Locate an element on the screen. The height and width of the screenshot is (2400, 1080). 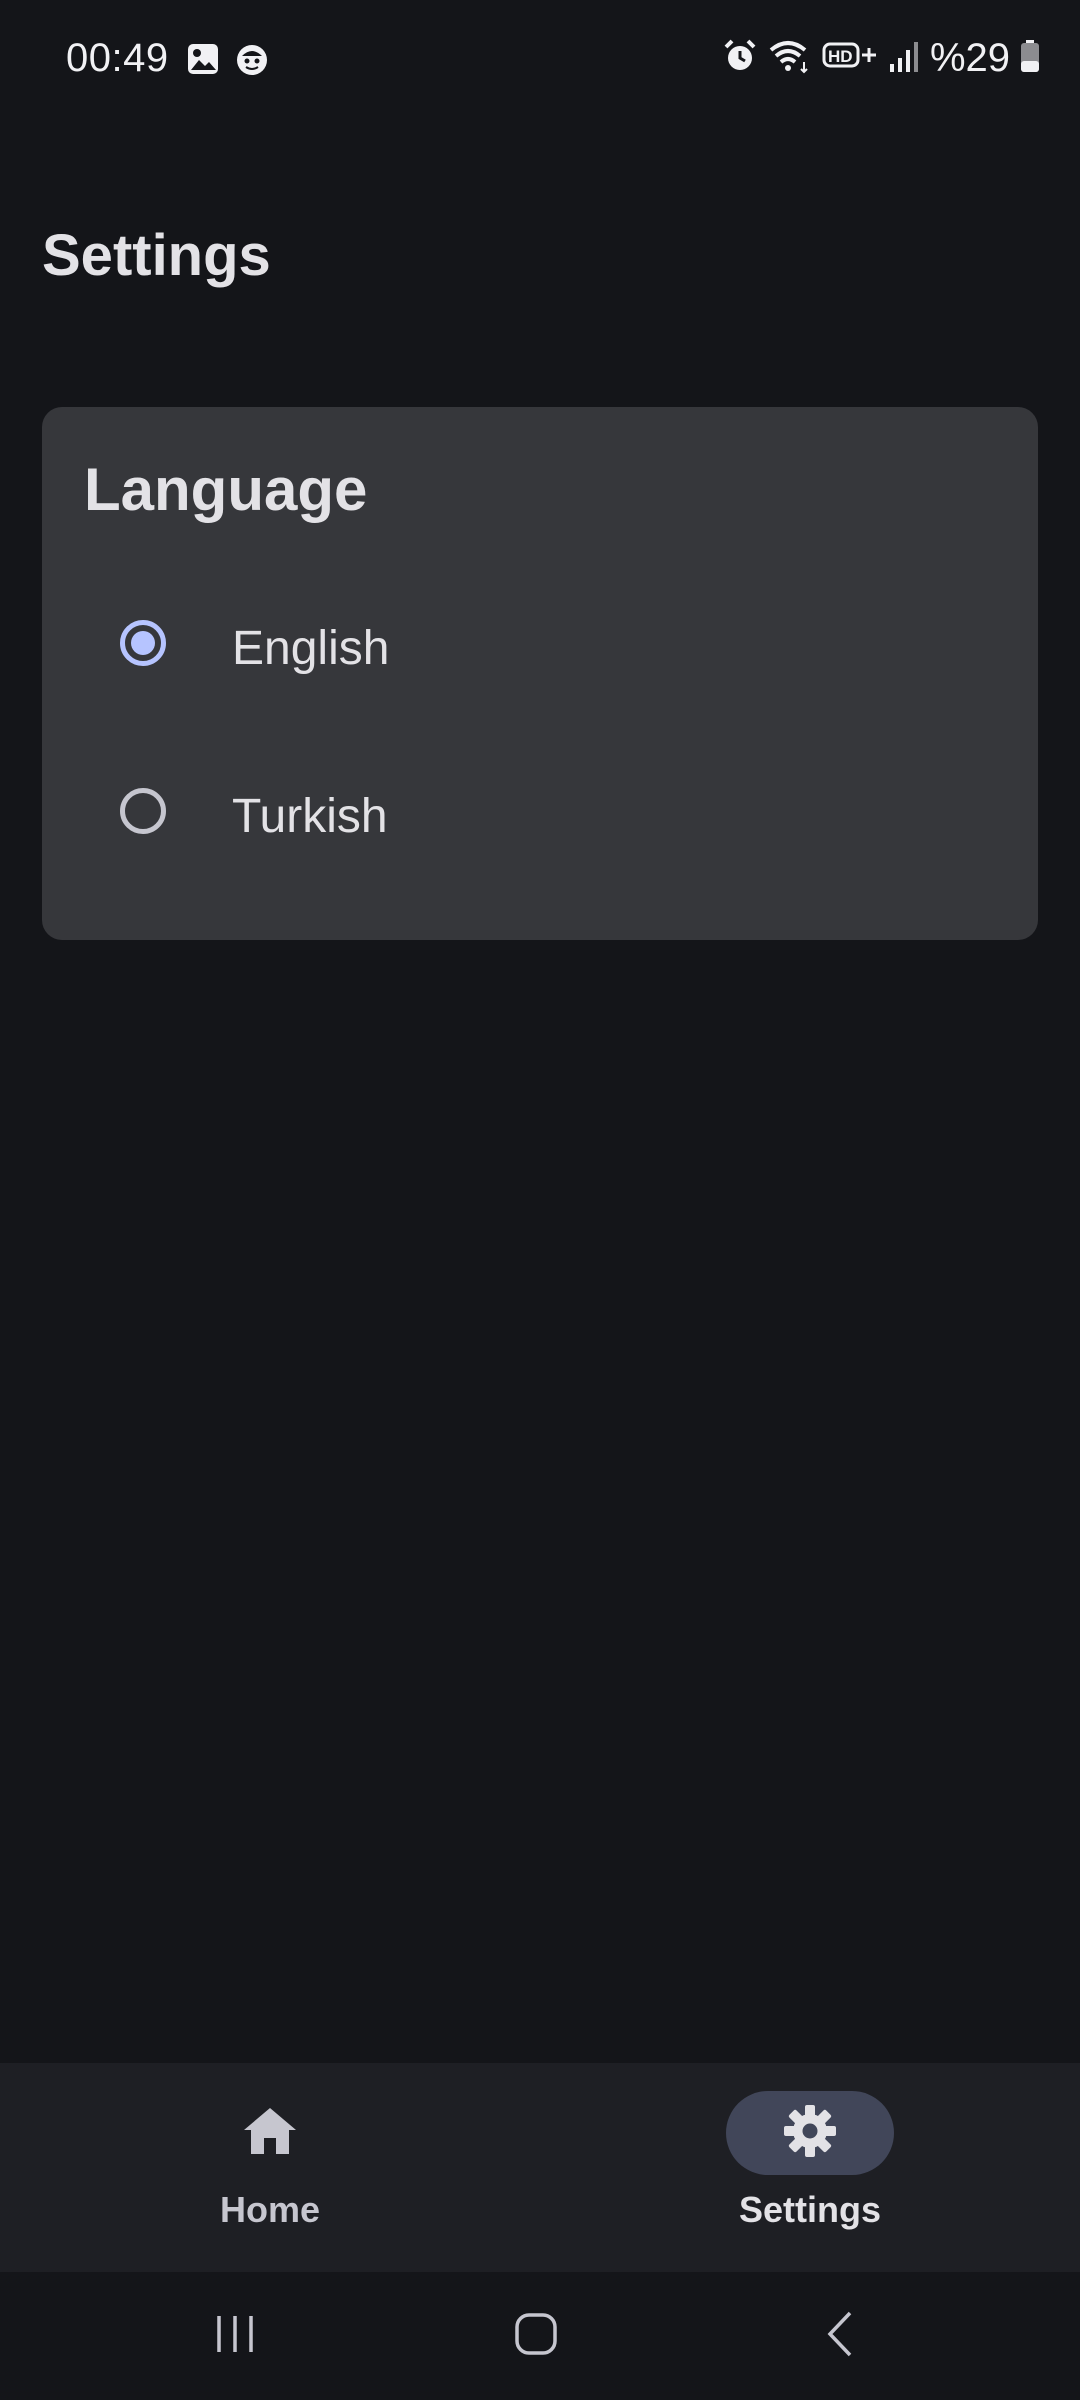
page-title: Settings is located at coordinates (156, 255).